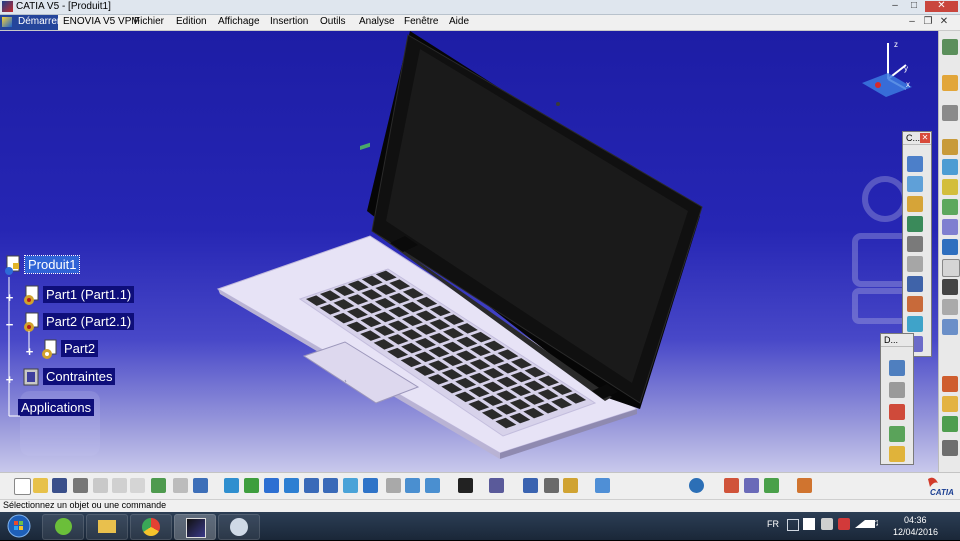  Describe the element at coordinates (239, 21) in the screenshot. I see `menu-affichage: Affichage` at that location.